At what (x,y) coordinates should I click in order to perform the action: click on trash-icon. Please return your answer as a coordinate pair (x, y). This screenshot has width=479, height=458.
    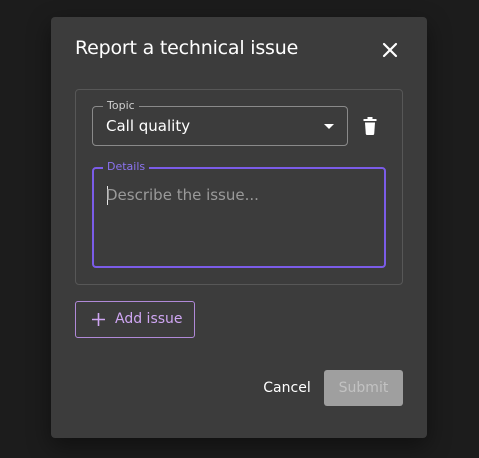
    Looking at the image, I should click on (370, 126).